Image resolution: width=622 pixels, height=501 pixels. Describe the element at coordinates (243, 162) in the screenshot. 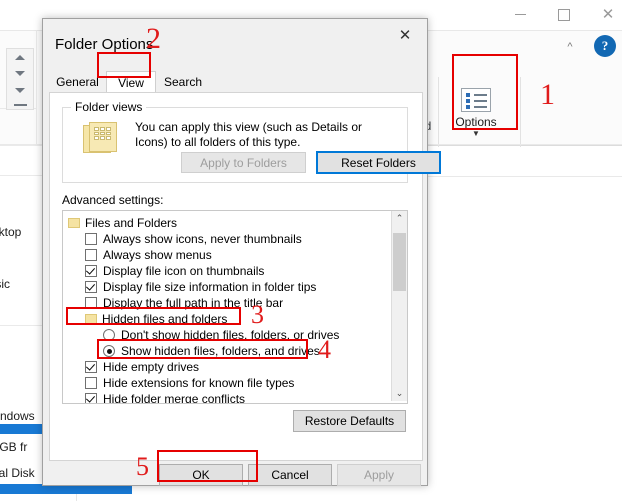

I see `apply-to-folders-button: Apply to Folders` at that location.